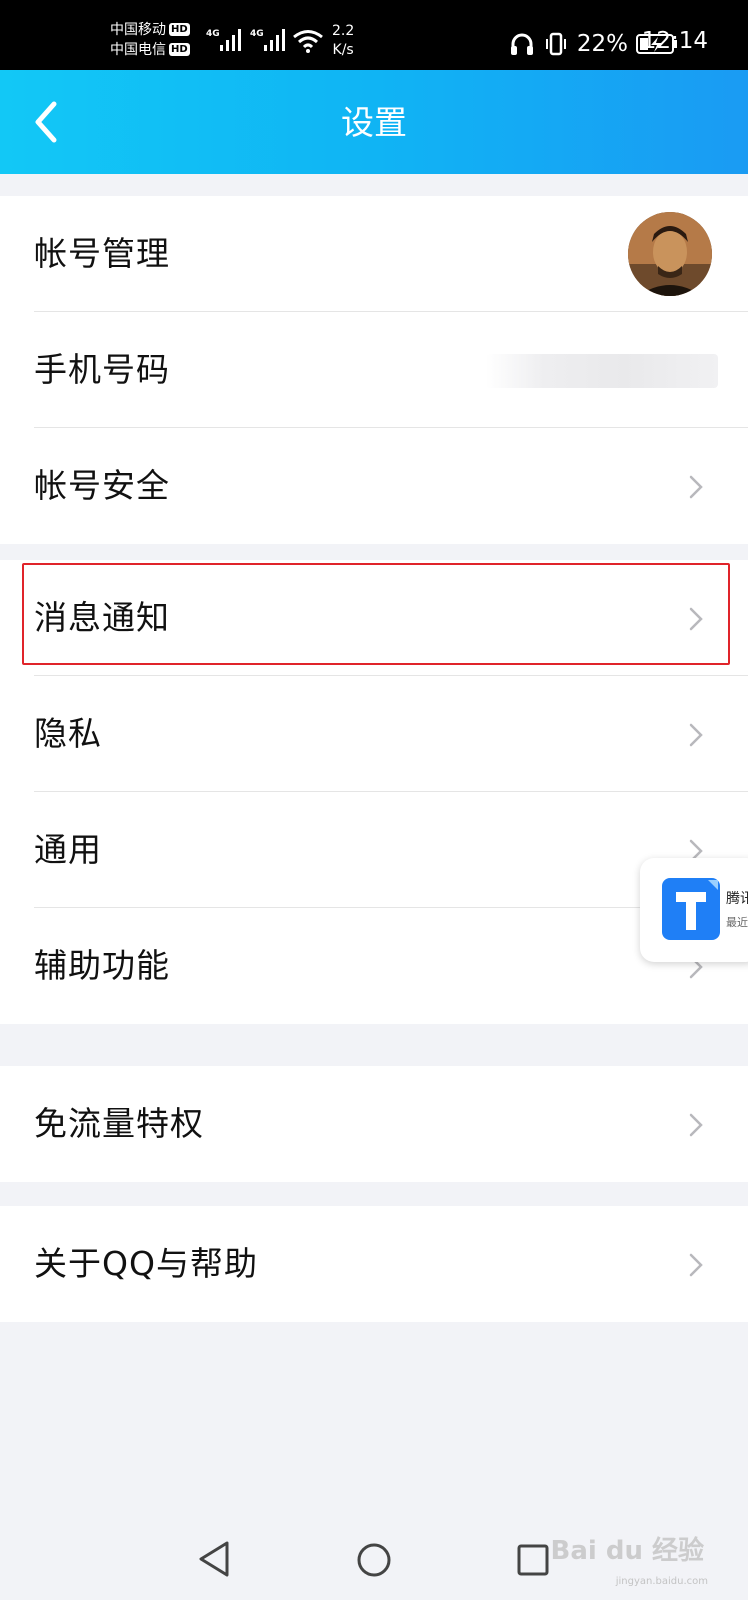 The height and width of the screenshot is (1600, 748). Describe the element at coordinates (102, 369) in the screenshot. I see `row-label: 手机号码` at that location.